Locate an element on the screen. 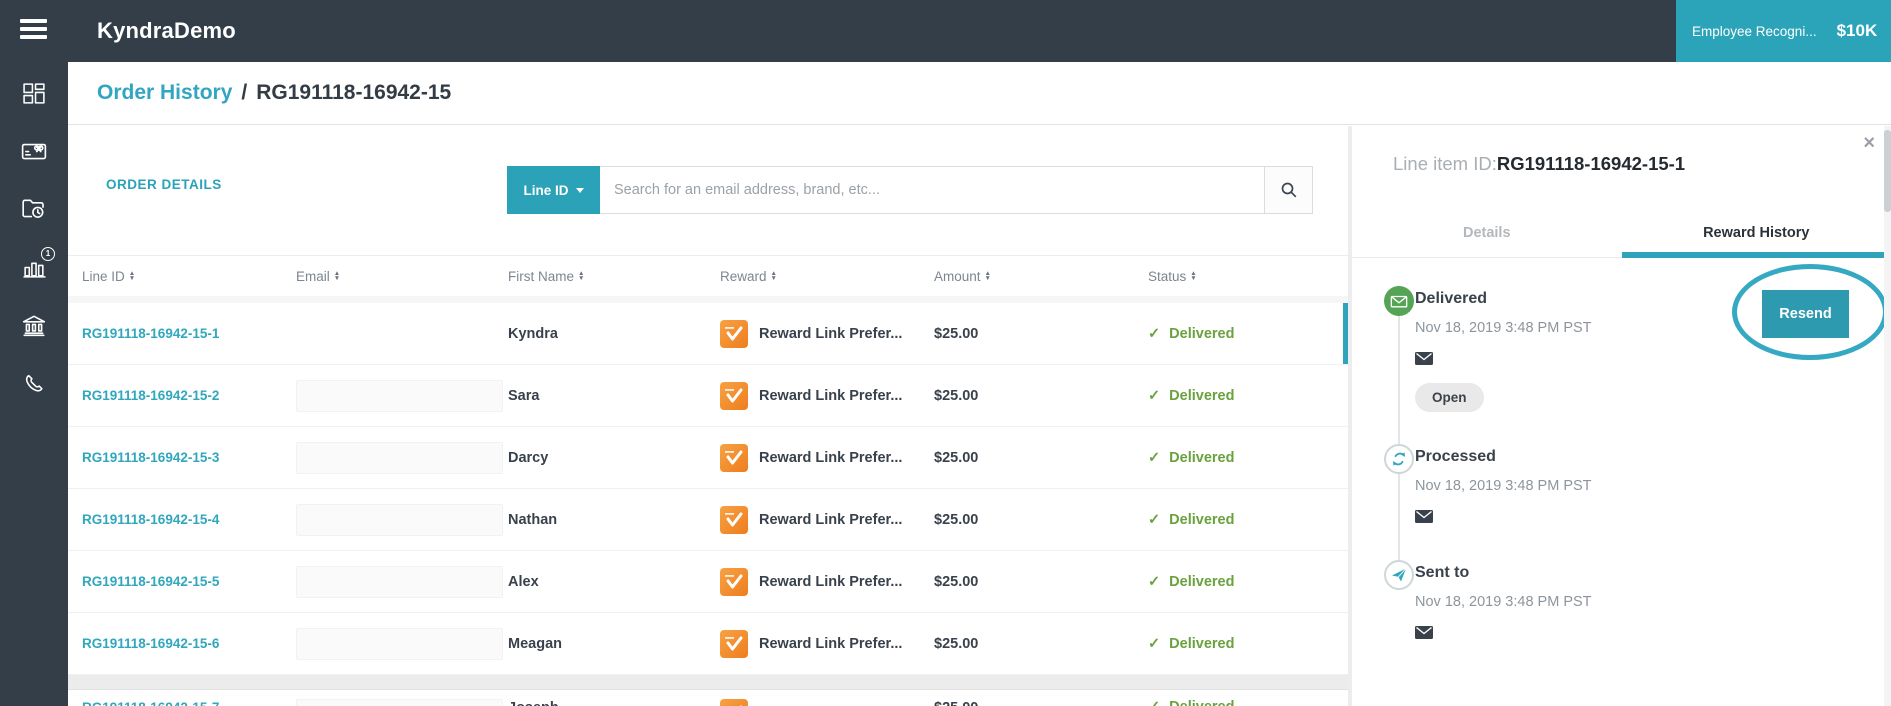 Image resolution: width=1891 pixels, height=706 pixels. column-header: Amount ▲ ▼ is located at coordinates (1041, 276).